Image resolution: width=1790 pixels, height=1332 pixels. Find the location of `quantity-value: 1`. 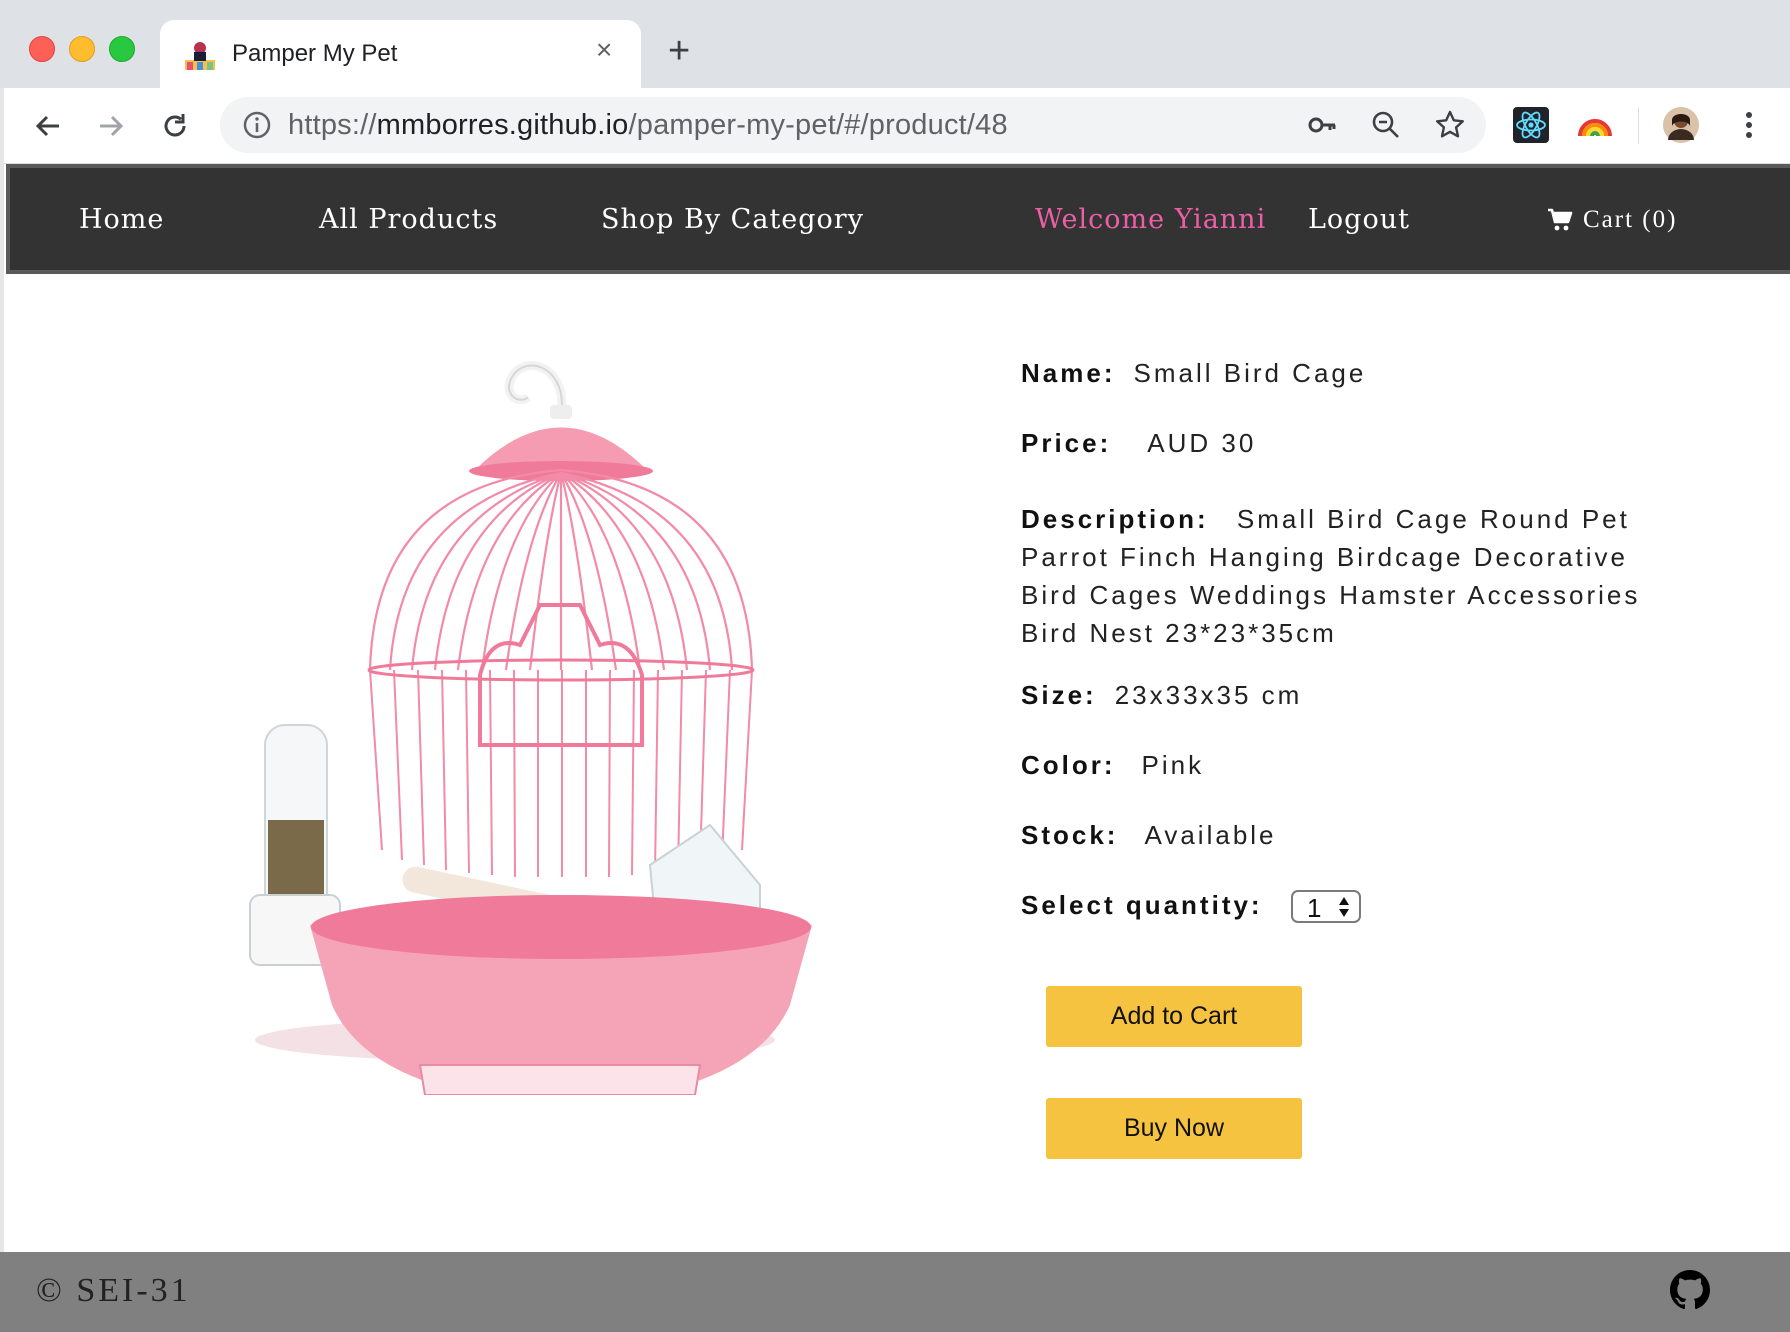

quantity-value: 1 is located at coordinates (1314, 908).